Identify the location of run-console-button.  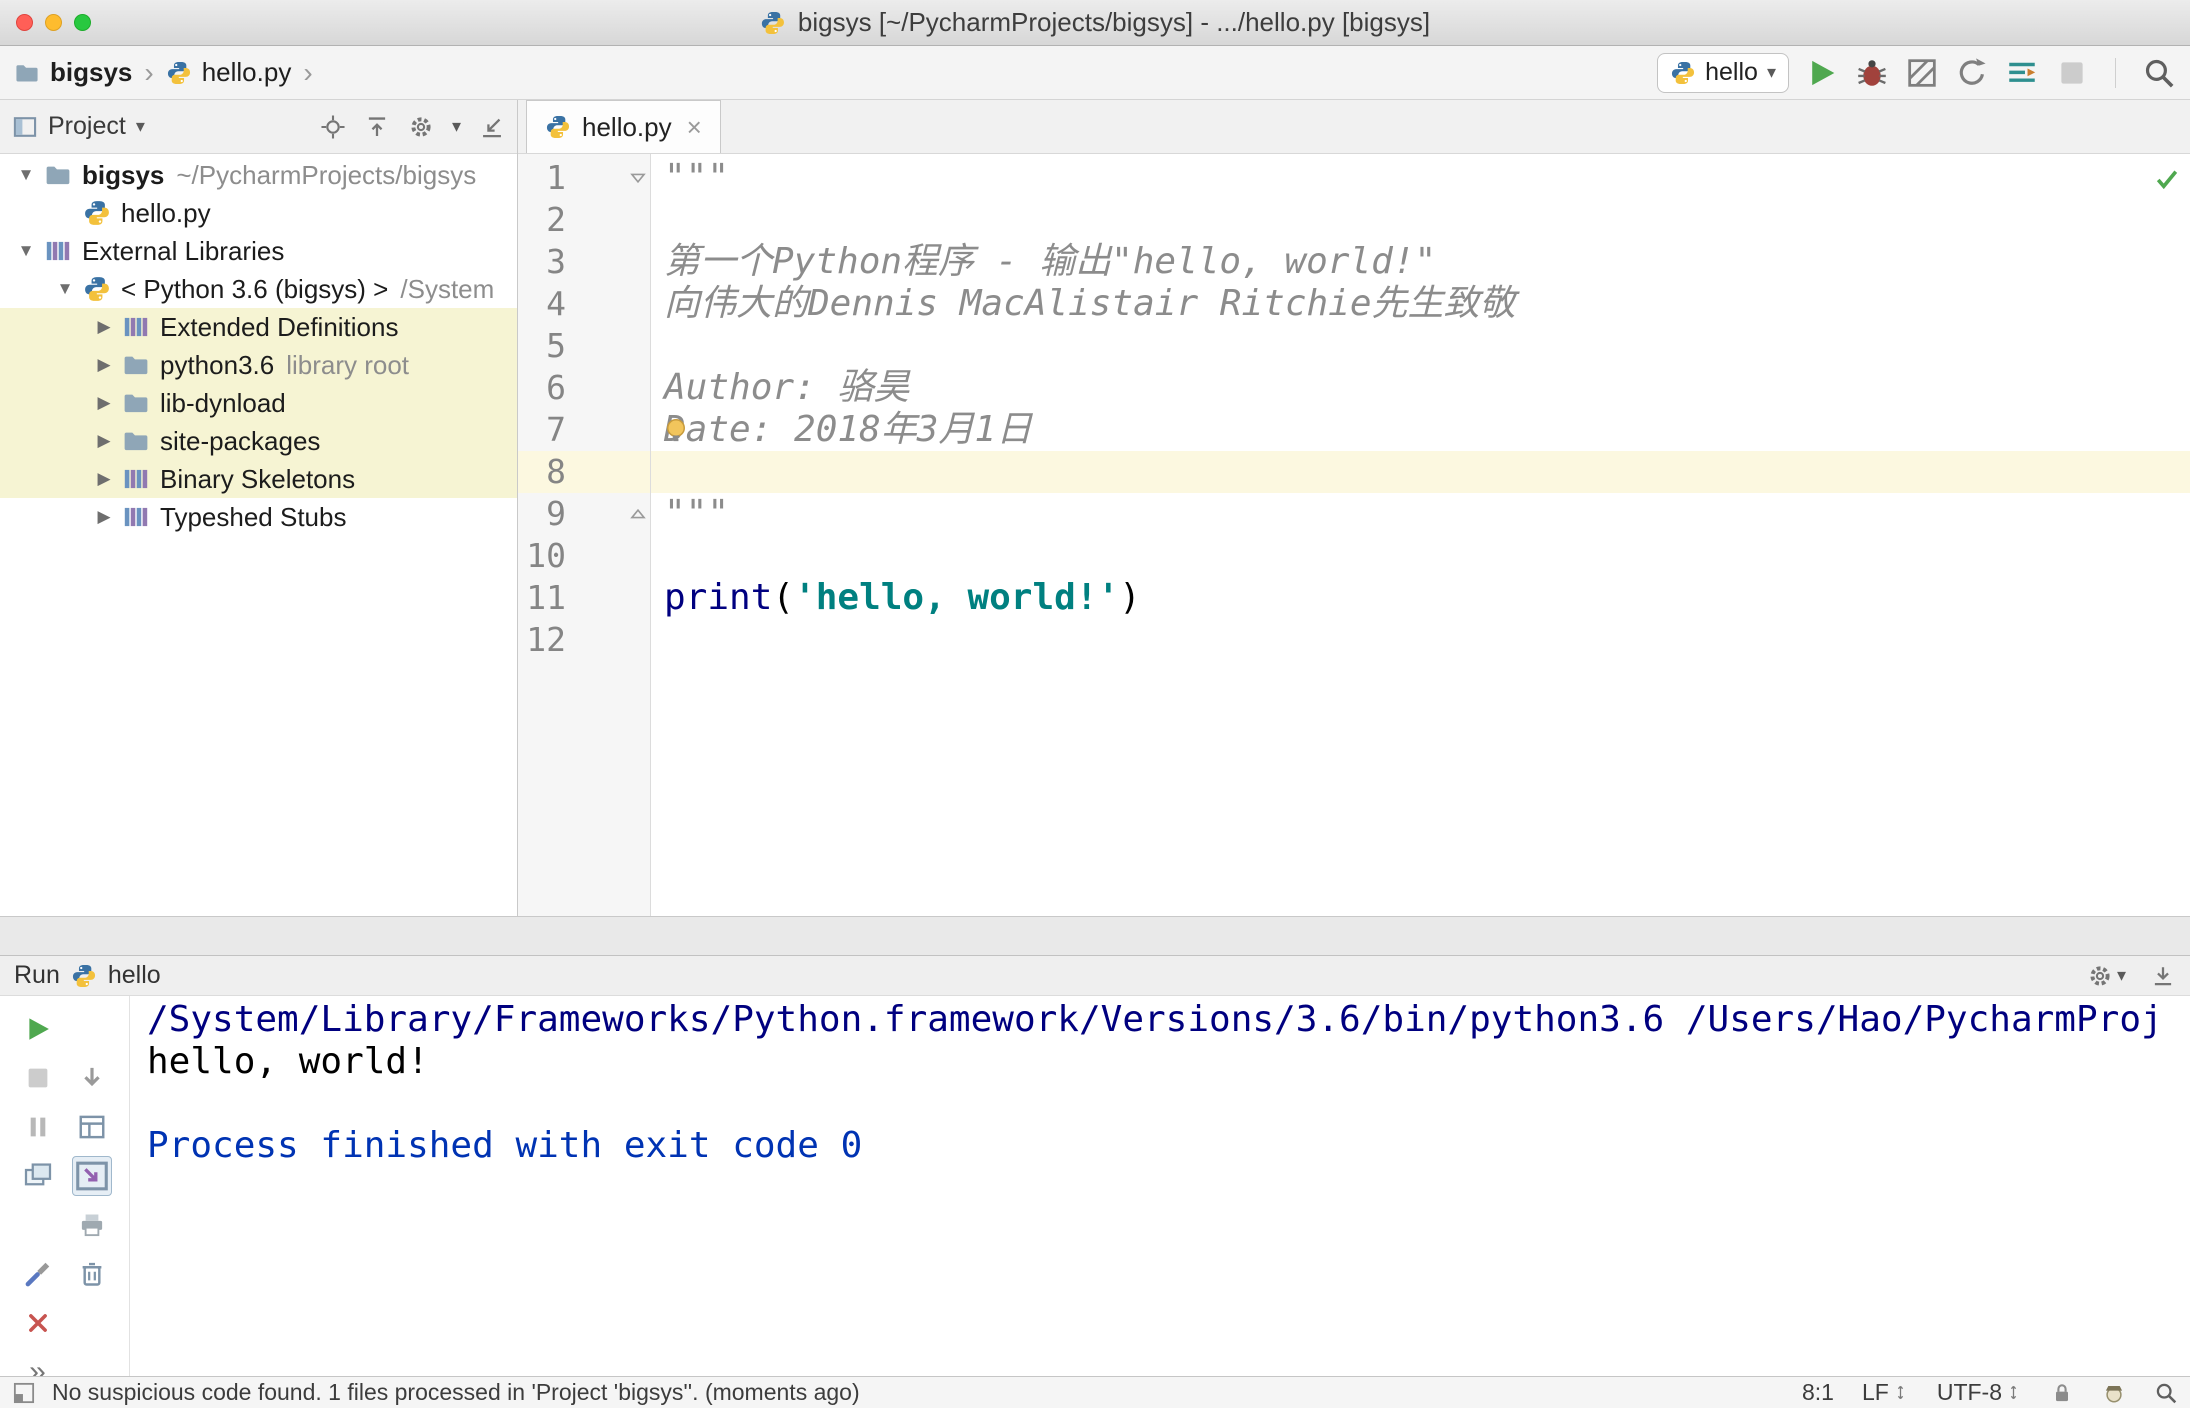
(2022, 73).